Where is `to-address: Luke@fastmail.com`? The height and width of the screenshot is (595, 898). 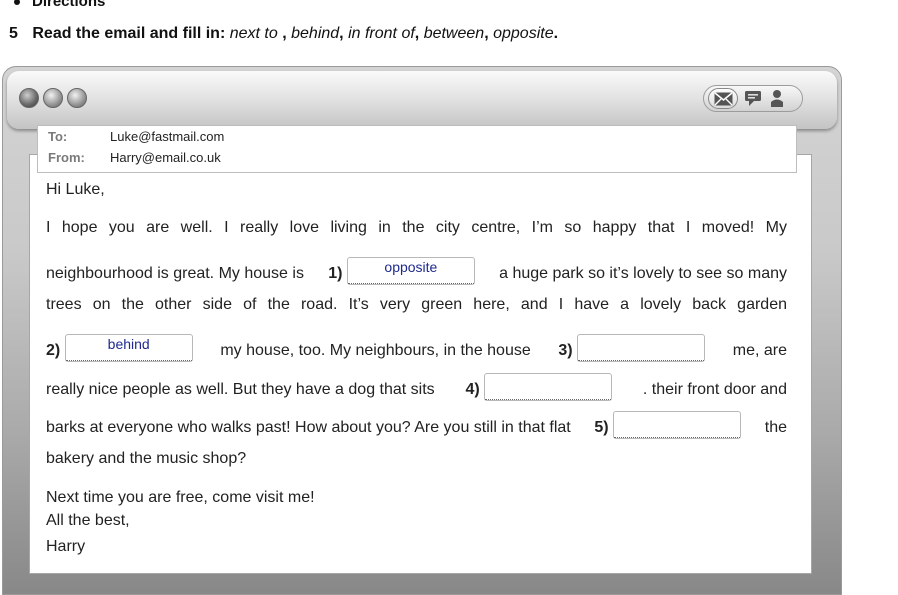 to-address: Luke@fastmail.com is located at coordinates (167, 136).